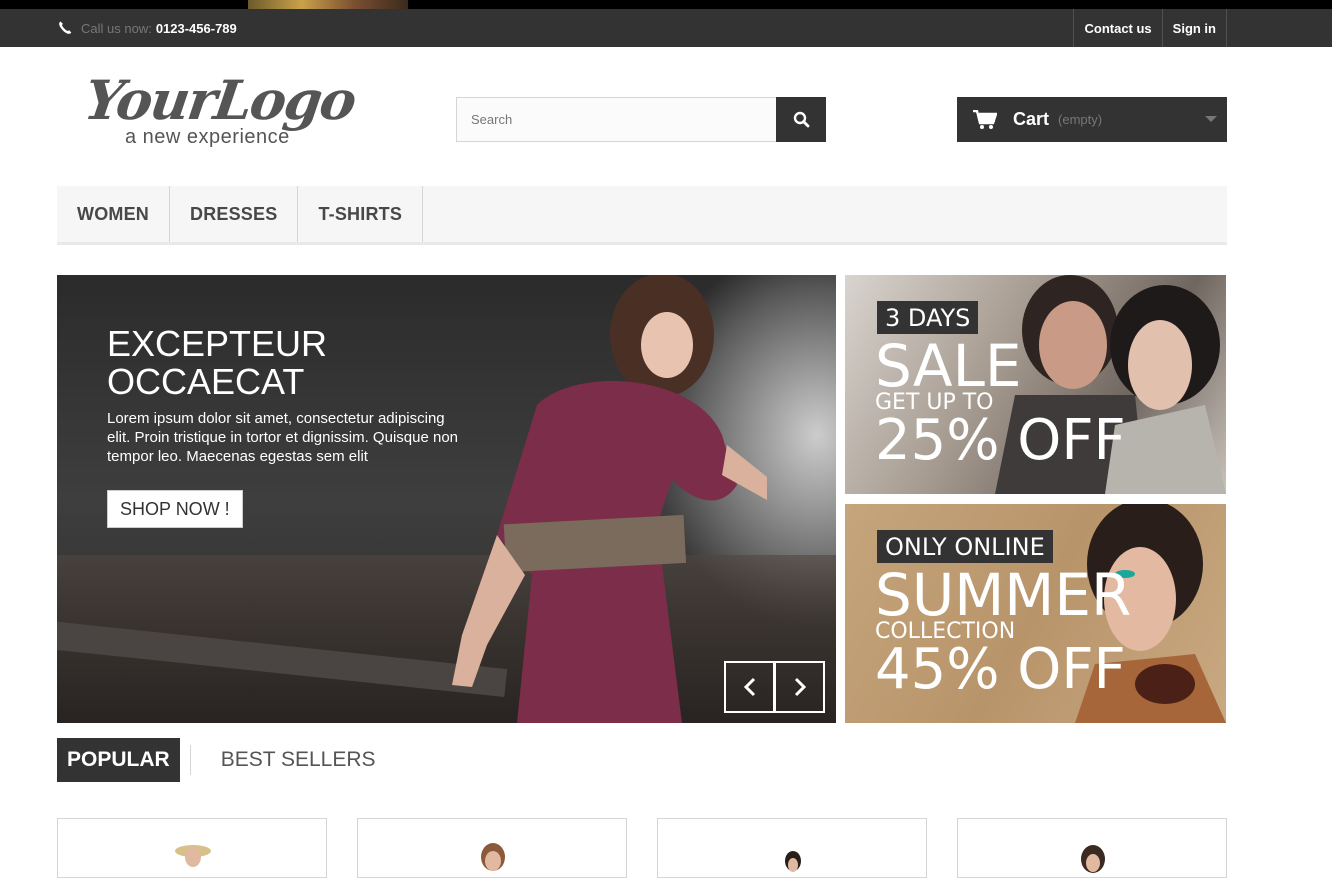  Describe the element at coordinates (234, 214) in the screenshot. I see `menu-item-dresses: DRESSES` at that location.